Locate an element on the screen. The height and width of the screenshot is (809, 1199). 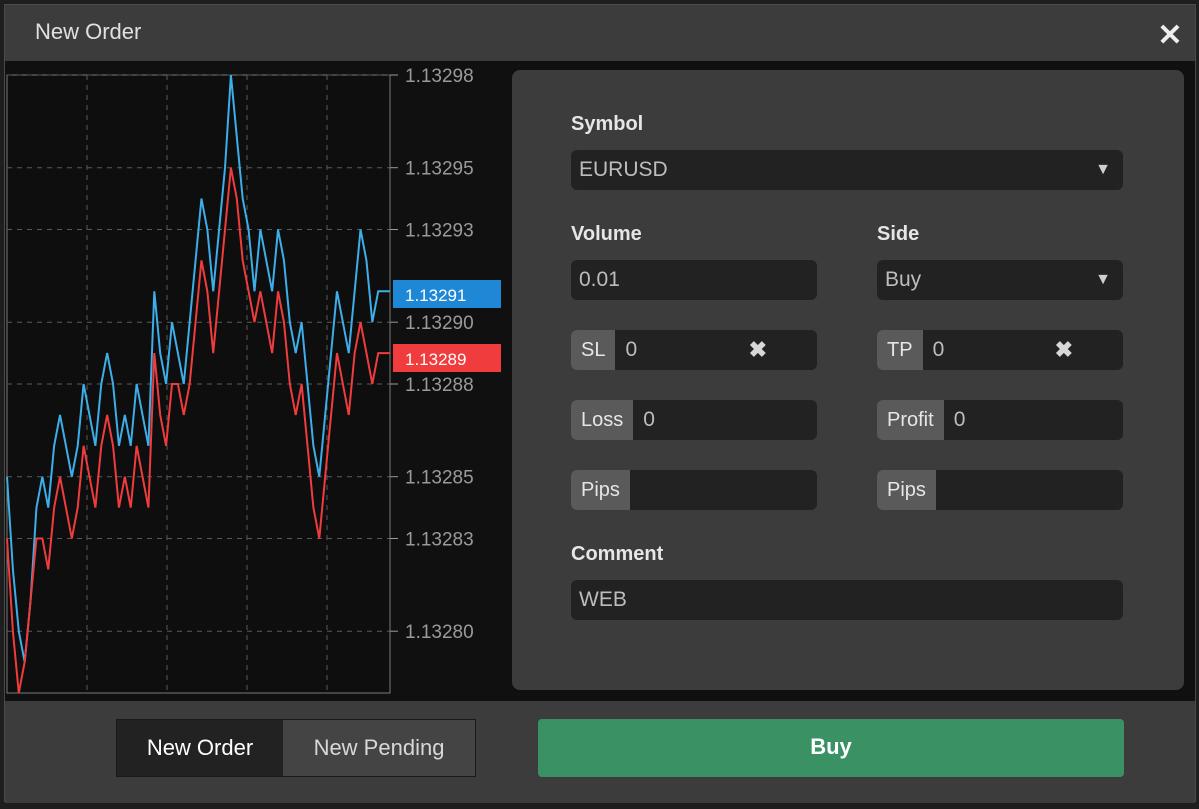
side-select: Buy ▼ is located at coordinates (1000, 280).